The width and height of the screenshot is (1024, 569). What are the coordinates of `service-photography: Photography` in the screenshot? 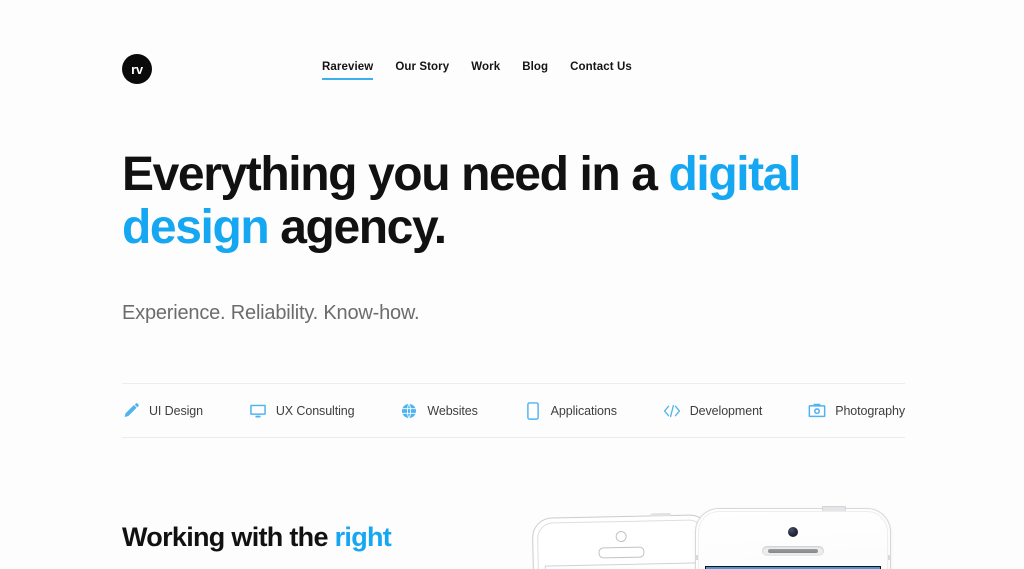 It's located at (856, 411).